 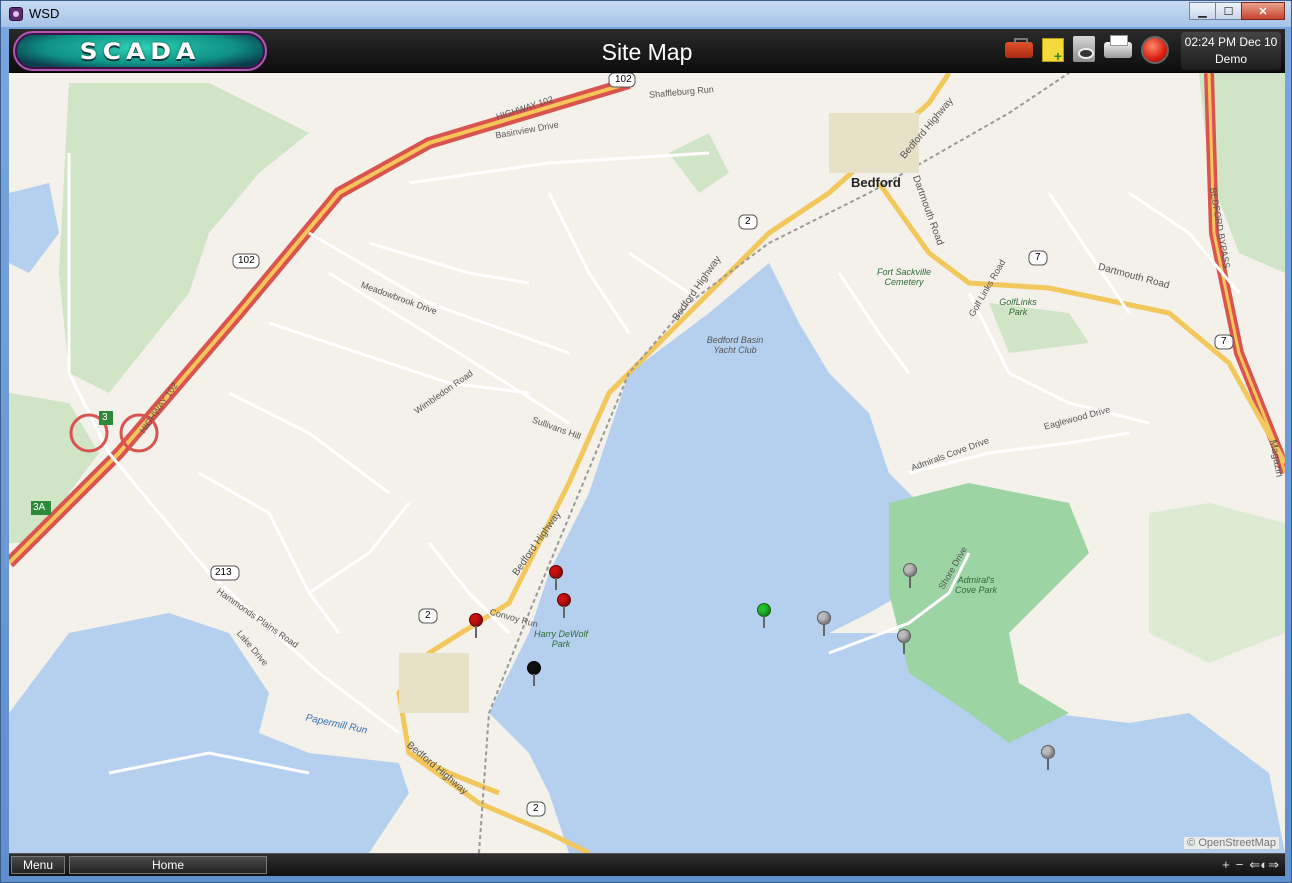 I want to click on route-shield-213: 213, so click(x=223, y=572).